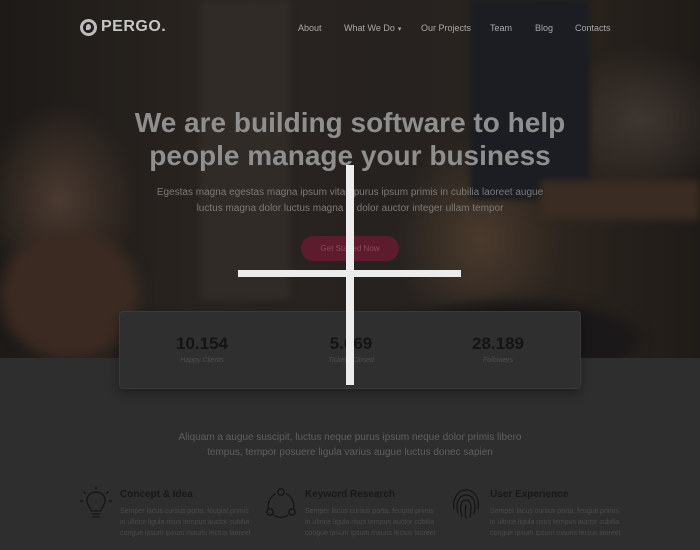  I want to click on nav-item-label: What We Do, so click(369, 28).